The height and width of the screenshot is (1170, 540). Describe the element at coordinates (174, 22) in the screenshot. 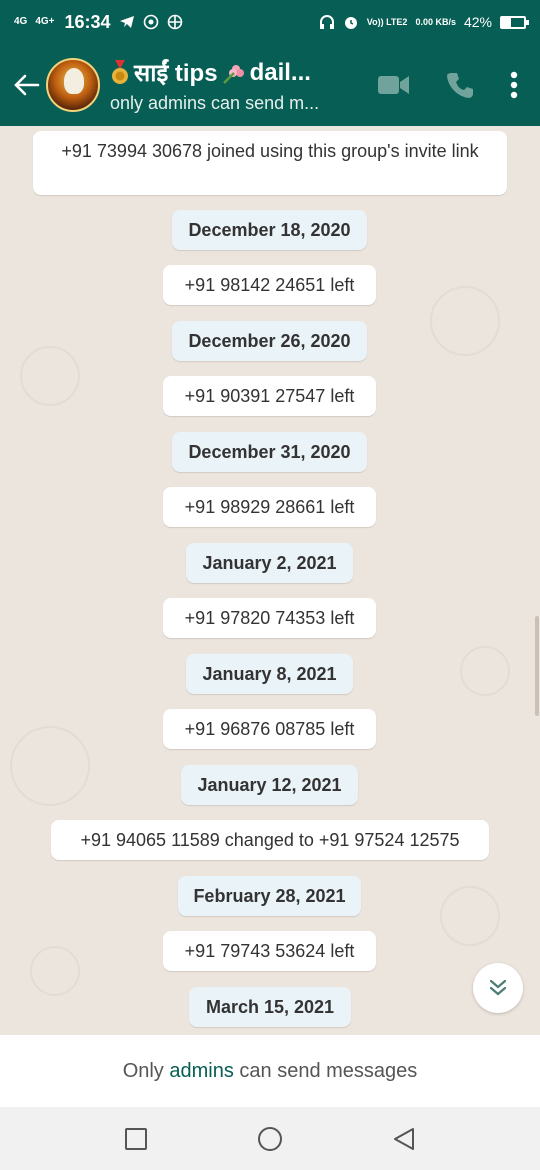

I see `target-icon` at that location.